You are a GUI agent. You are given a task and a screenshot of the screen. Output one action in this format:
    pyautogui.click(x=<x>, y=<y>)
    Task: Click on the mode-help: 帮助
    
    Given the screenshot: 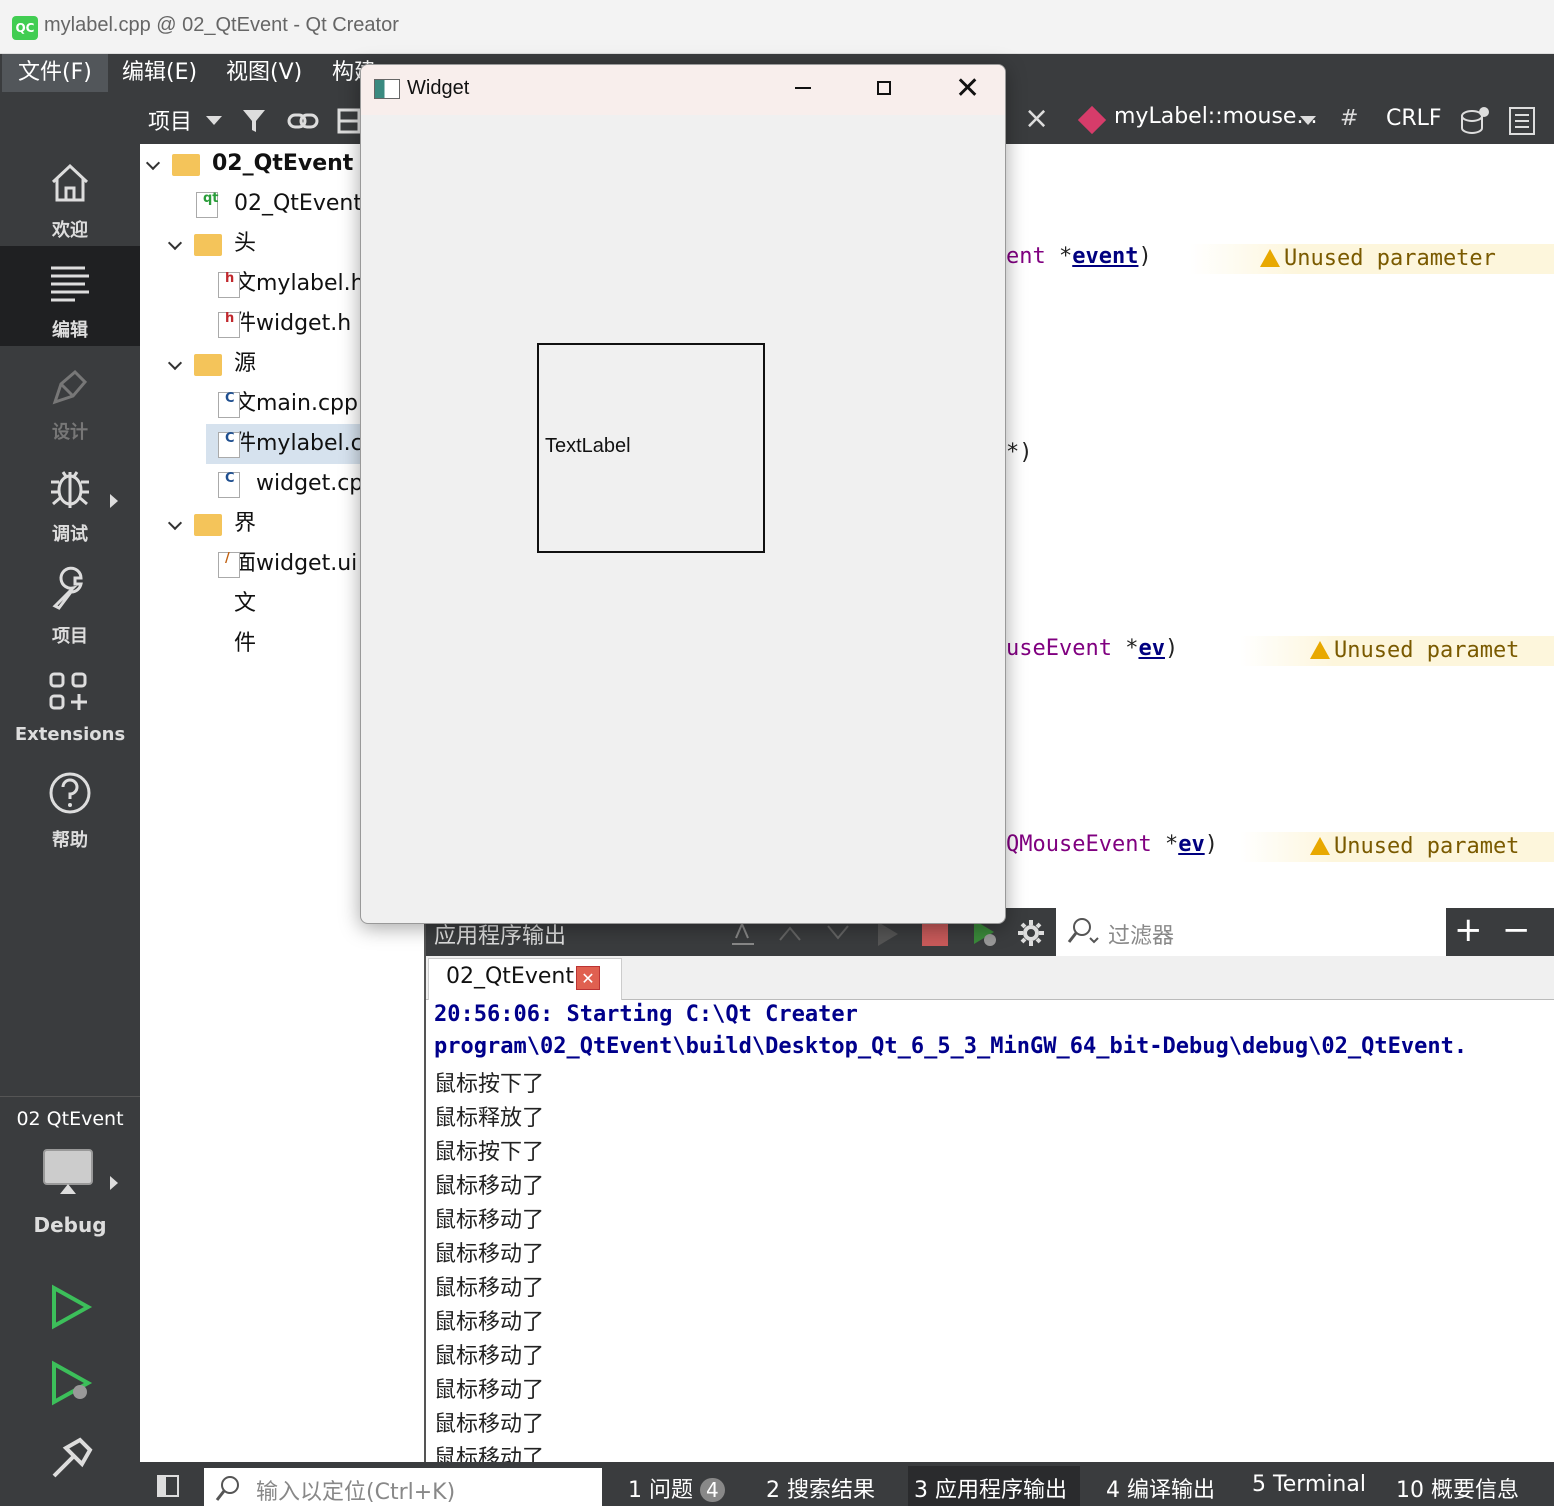 What is the action you would take?
    pyautogui.click(x=70, y=806)
    